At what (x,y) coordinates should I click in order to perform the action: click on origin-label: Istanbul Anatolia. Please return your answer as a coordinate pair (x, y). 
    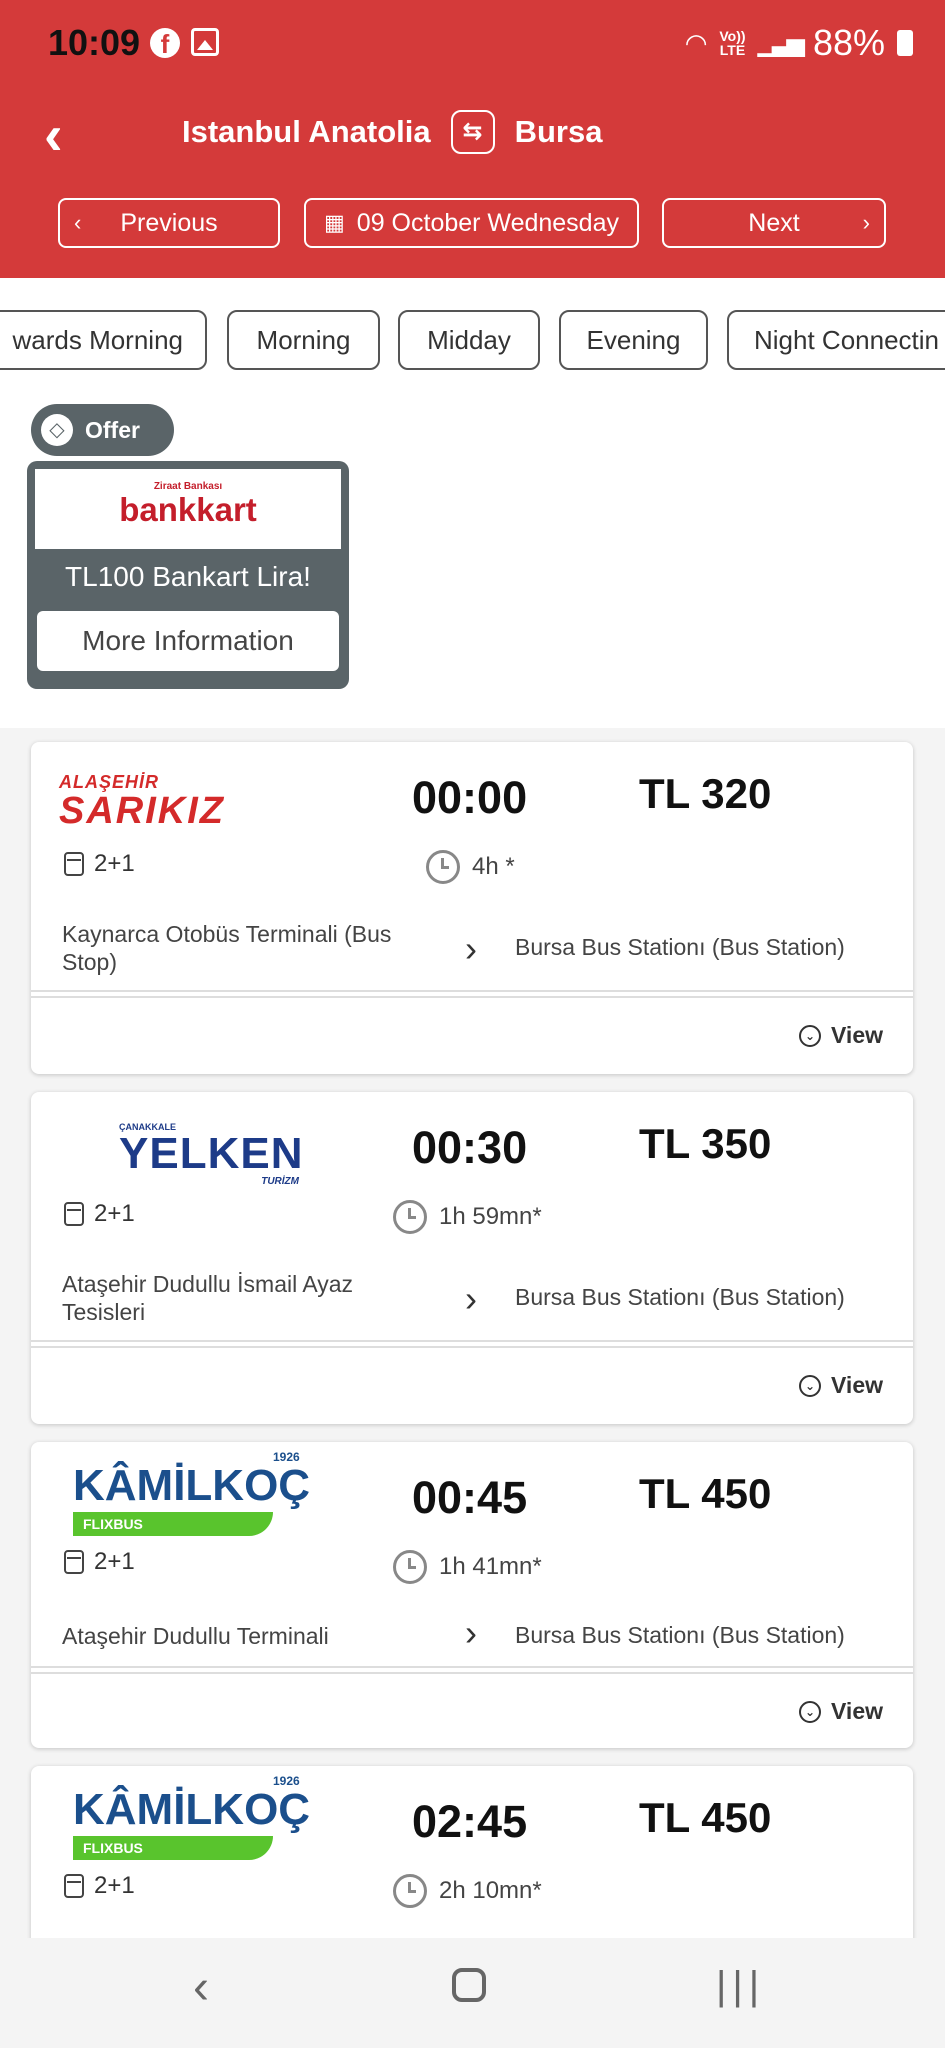
    Looking at the image, I should click on (306, 131).